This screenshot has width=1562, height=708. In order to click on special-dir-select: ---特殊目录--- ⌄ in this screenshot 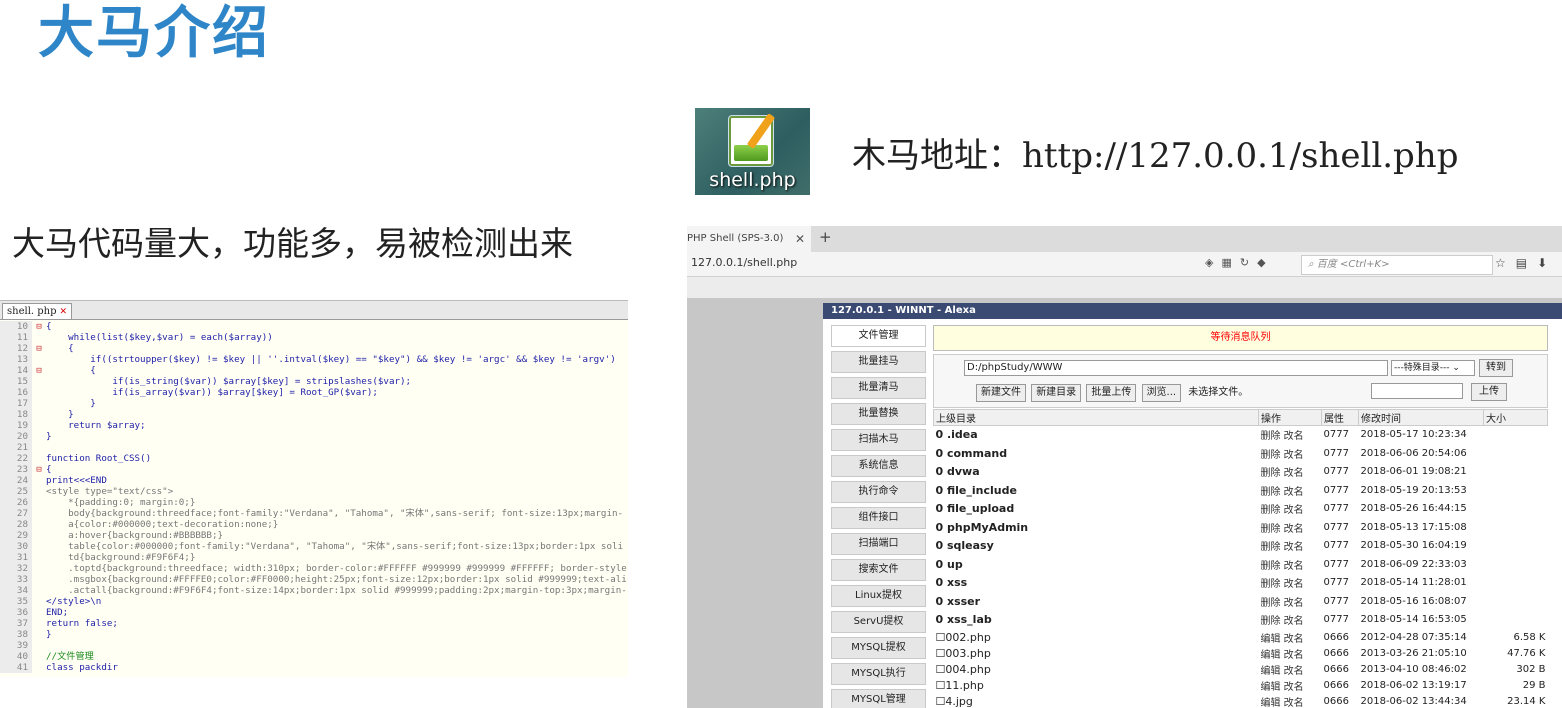, I will do `click(1433, 368)`.